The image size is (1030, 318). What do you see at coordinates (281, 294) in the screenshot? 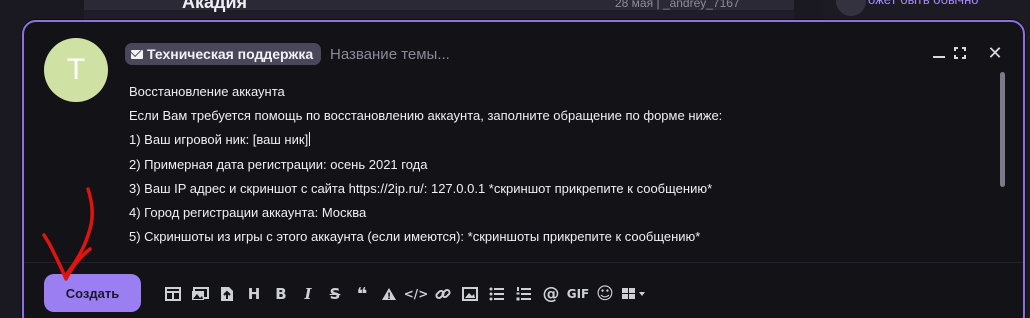
I see `bold-icon: B` at bounding box center [281, 294].